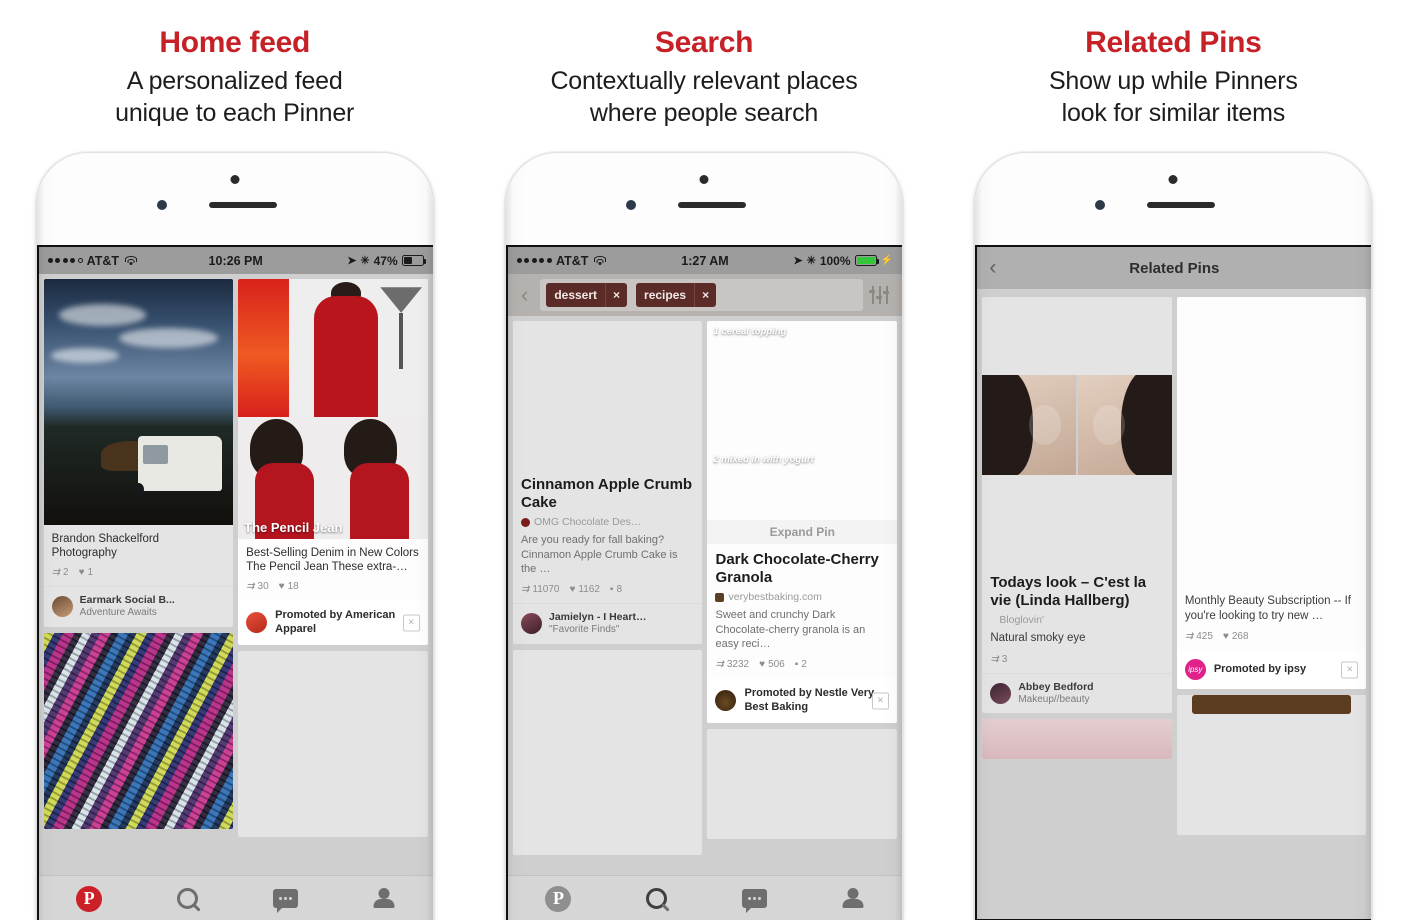 The image size is (1408, 920). I want to click on location-arrow-icon: ➤, so click(352, 261).